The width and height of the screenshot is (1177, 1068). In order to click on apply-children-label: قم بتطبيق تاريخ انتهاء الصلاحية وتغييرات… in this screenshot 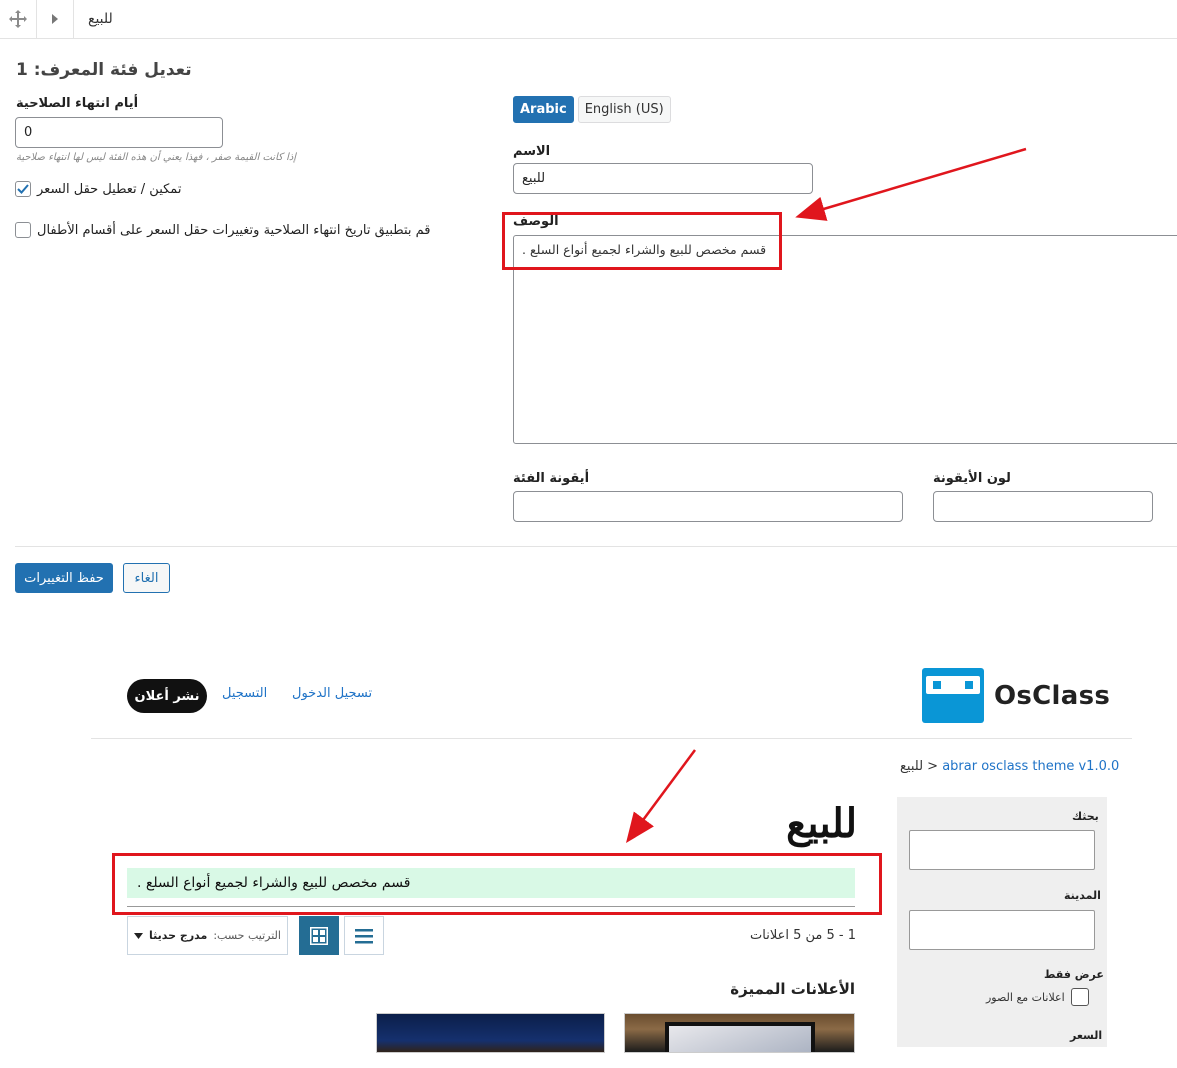, I will do `click(234, 230)`.